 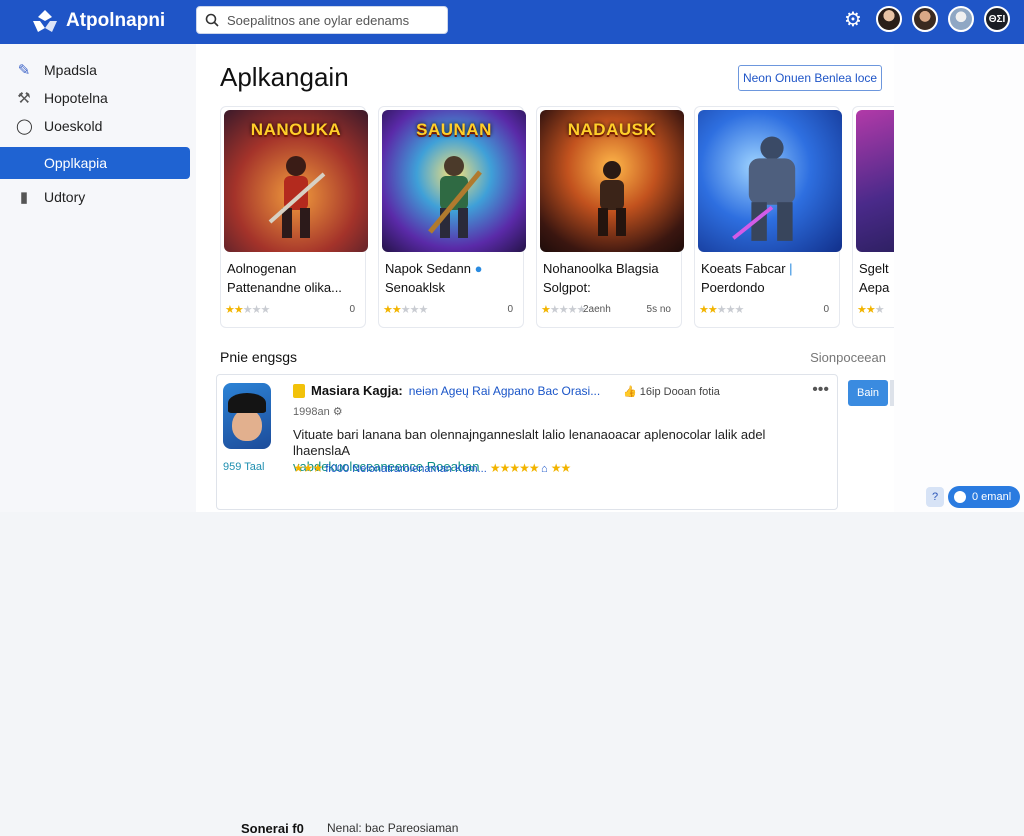 I want to click on app-card: Koeats Fabcar | Poerdondo ★★★★★ 0, so click(x=768, y=217).